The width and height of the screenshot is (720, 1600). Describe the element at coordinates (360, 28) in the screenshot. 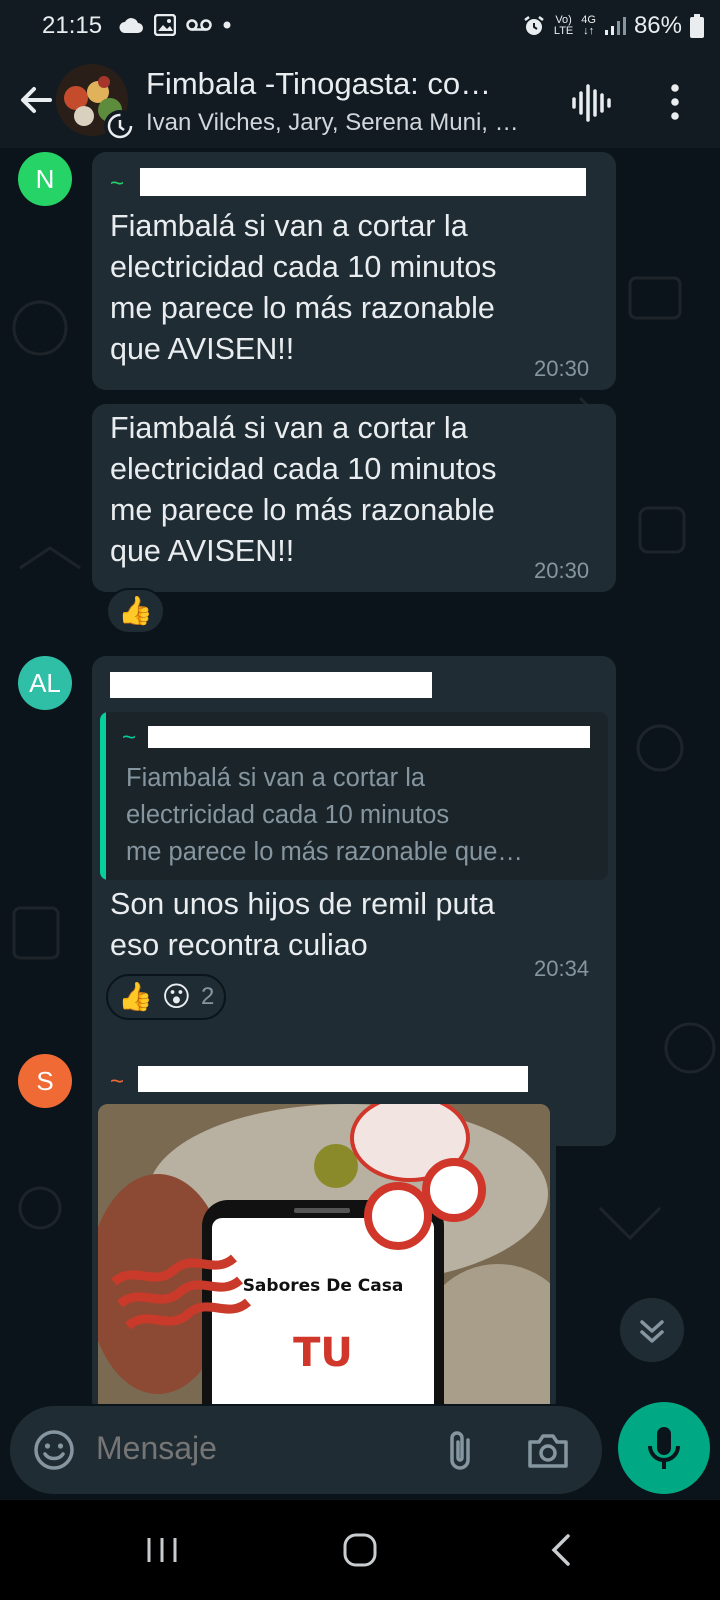

I see `status-bar: 21:15 Vo) LTE 4G ↓↑ 86%` at that location.